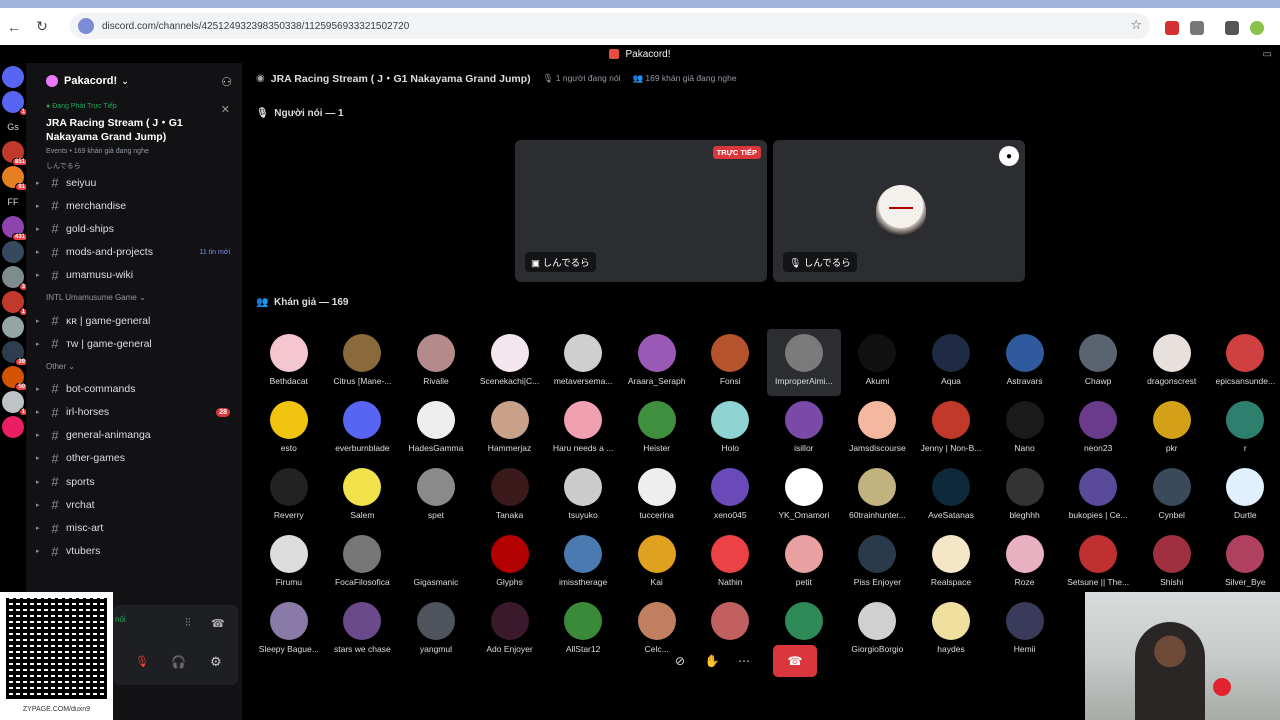 Image resolution: width=1280 pixels, height=720 pixels. What do you see at coordinates (289, 362) in the screenshot?
I see `audience-member: Bethdacat` at bounding box center [289, 362].